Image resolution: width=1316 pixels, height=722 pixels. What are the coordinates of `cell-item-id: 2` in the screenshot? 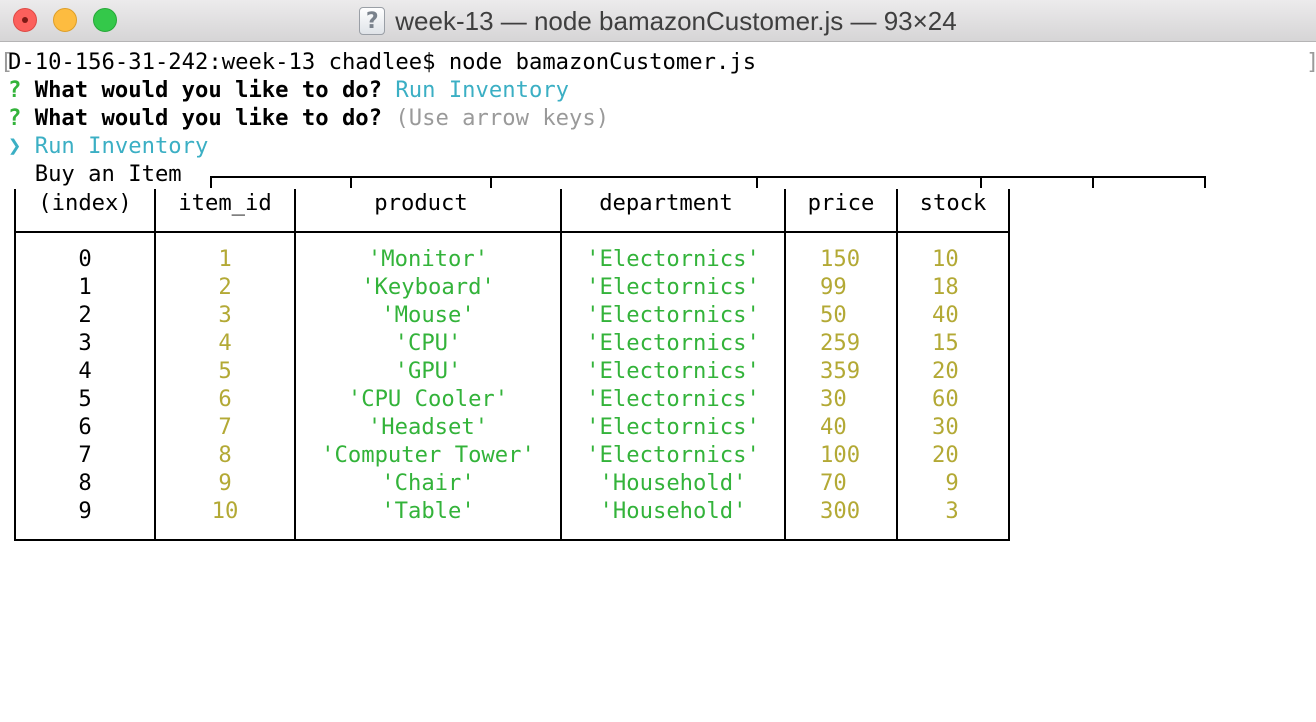 It's located at (225, 287).